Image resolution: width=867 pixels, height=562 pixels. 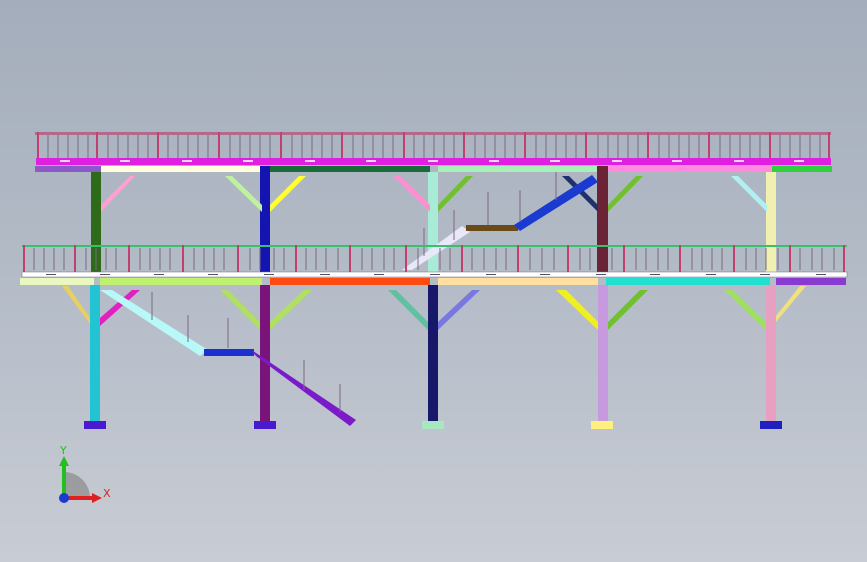 What do you see at coordinates (229, 352) in the screenshot?
I see `lower-stair-landing` at bounding box center [229, 352].